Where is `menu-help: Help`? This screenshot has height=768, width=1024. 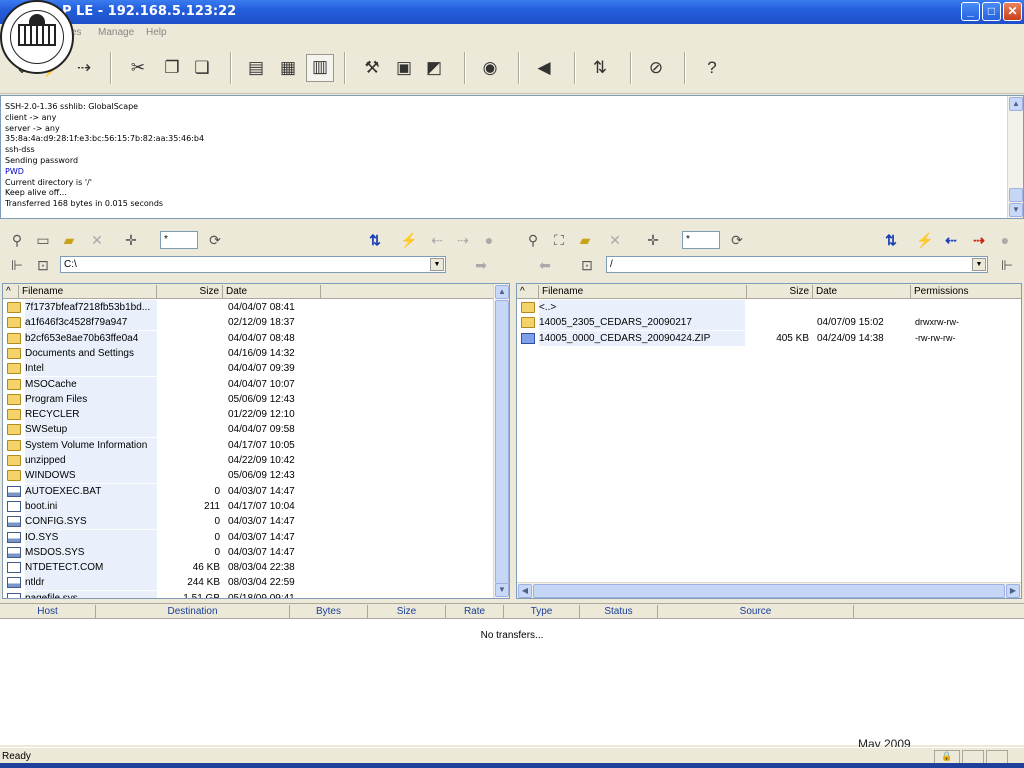
menu-help: Help is located at coordinates (156, 32).